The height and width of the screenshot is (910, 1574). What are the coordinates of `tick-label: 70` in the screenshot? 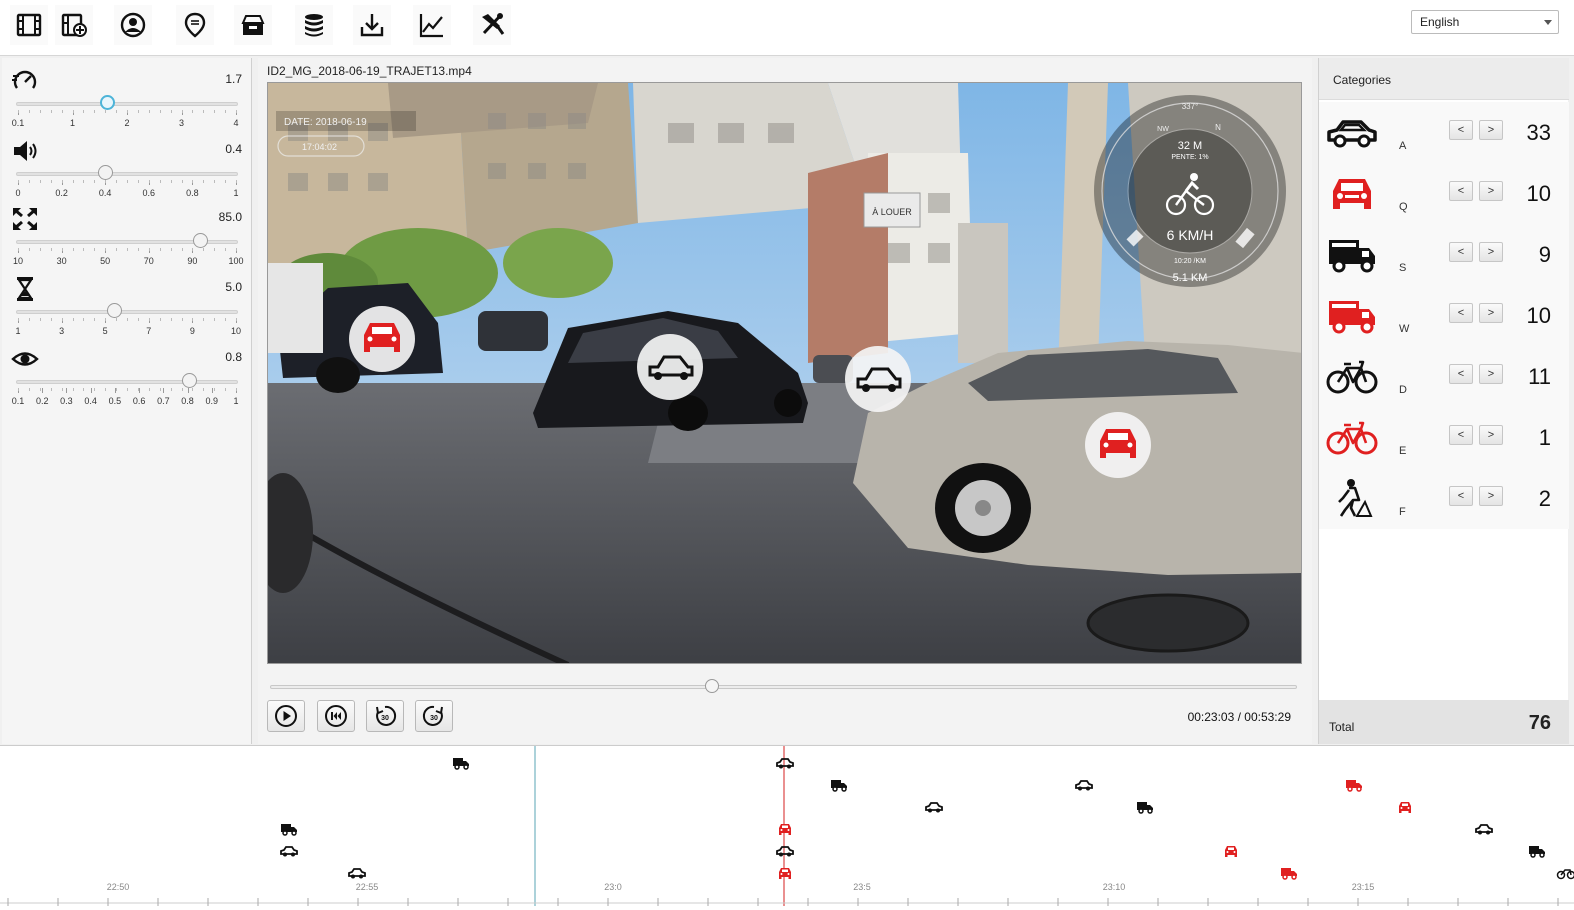 It's located at (148, 261).